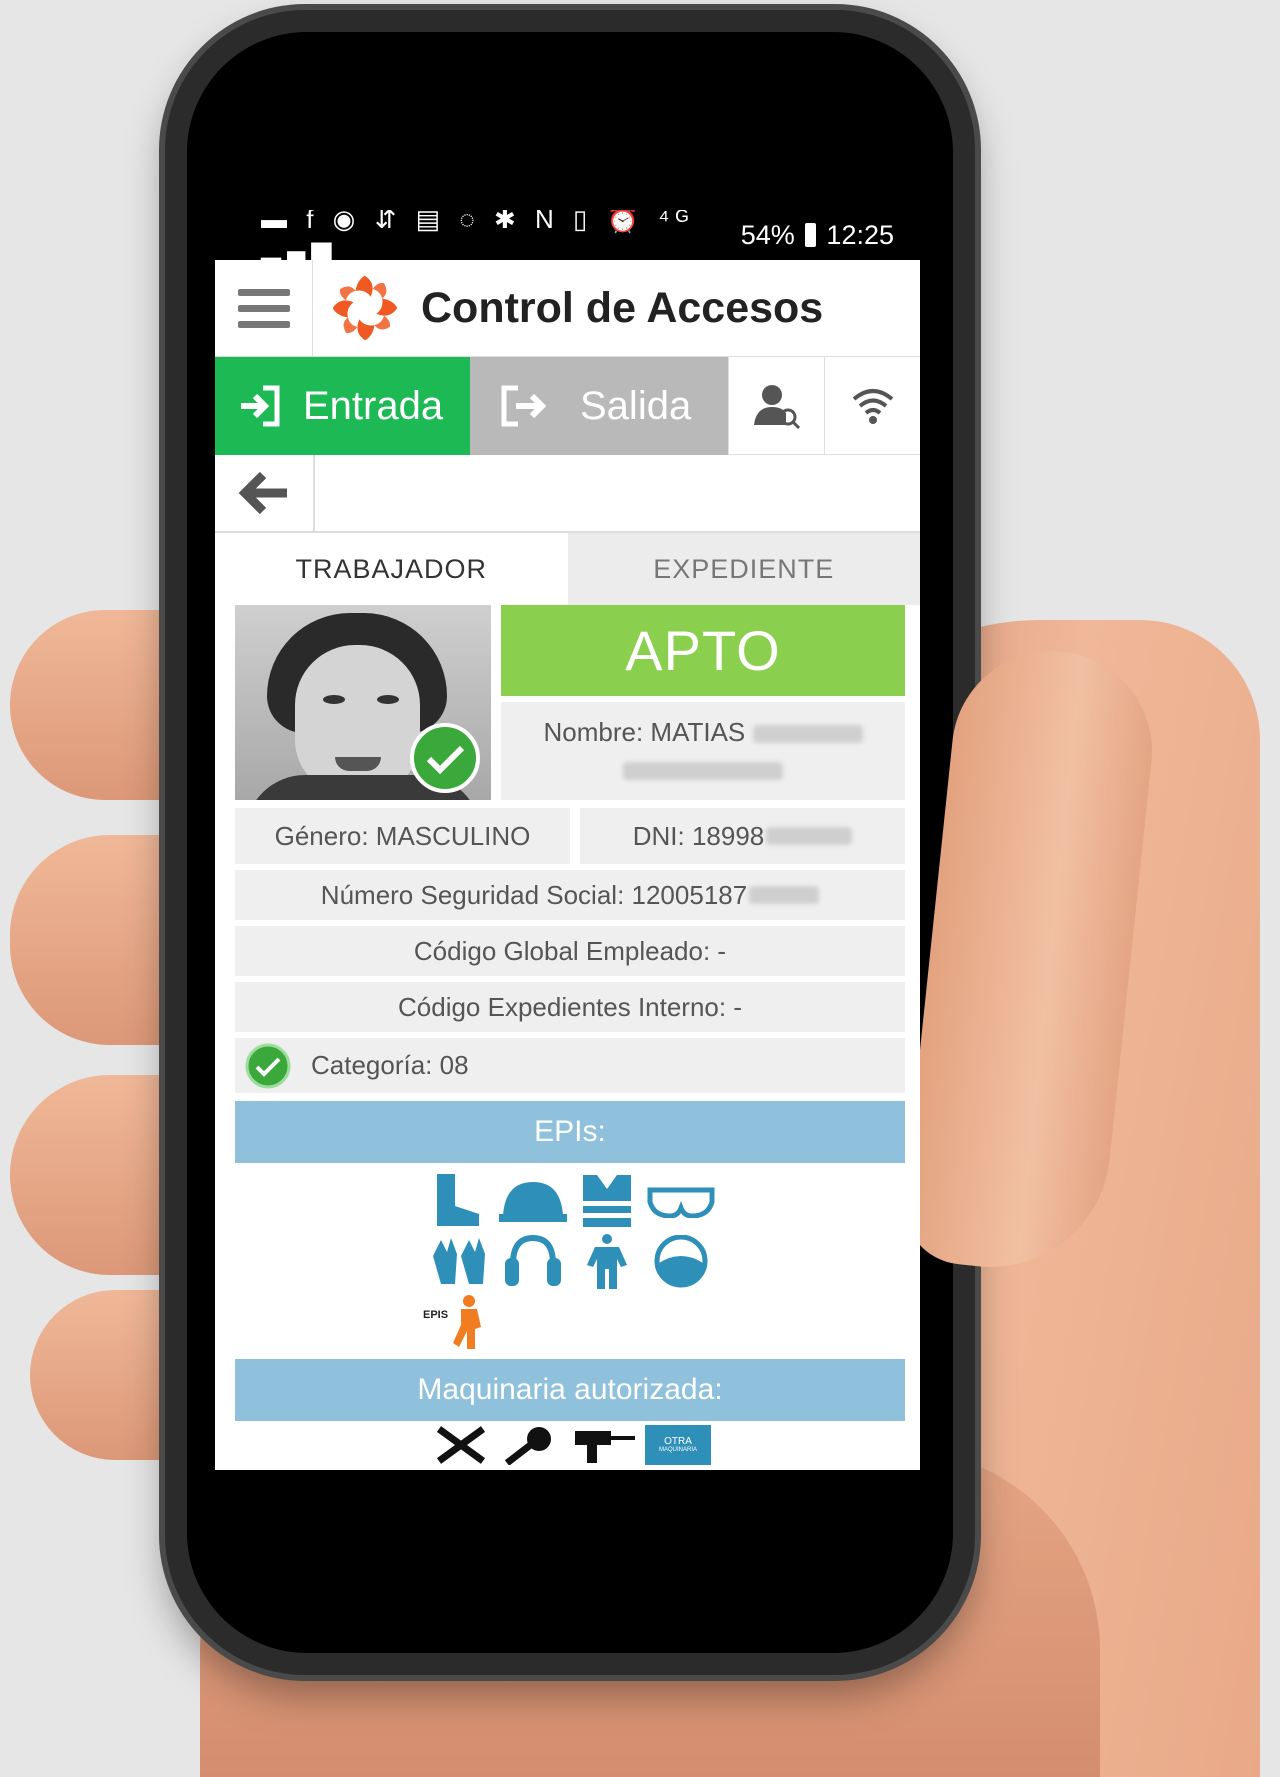 The height and width of the screenshot is (1777, 1280). What do you see at coordinates (459, 1262) in the screenshot?
I see `gloves-icon` at bounding box center [459, 1262].